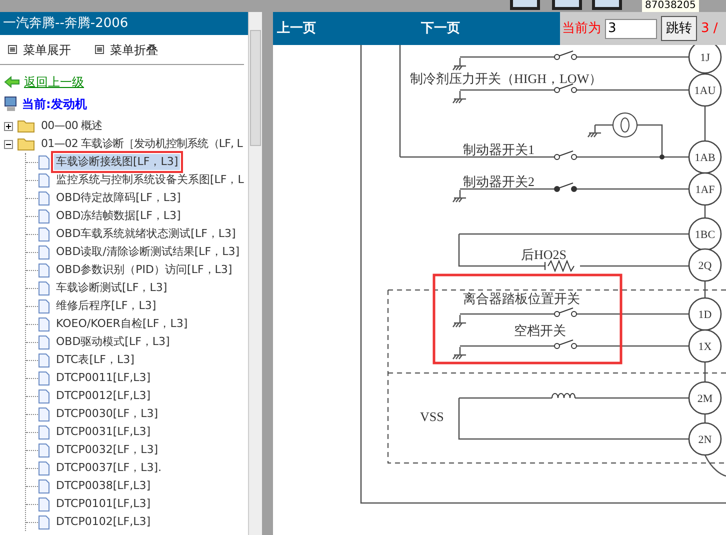 The width and height of the screenshot is (726, 535). I want to click on sidebar-title: 一汽奔腾--奔腾-2006, so click(124, 23).